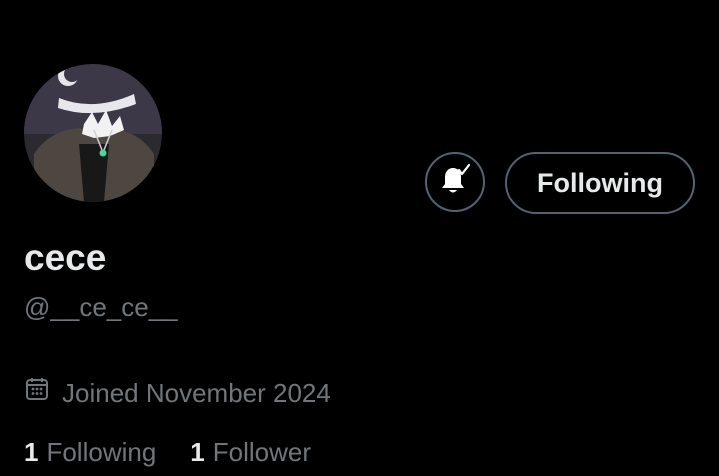 The height and width of the screenshot is (476, 719). Describe the element at coordinates (600, 183) in the screenshot. I see `following-button: Following` at that location.